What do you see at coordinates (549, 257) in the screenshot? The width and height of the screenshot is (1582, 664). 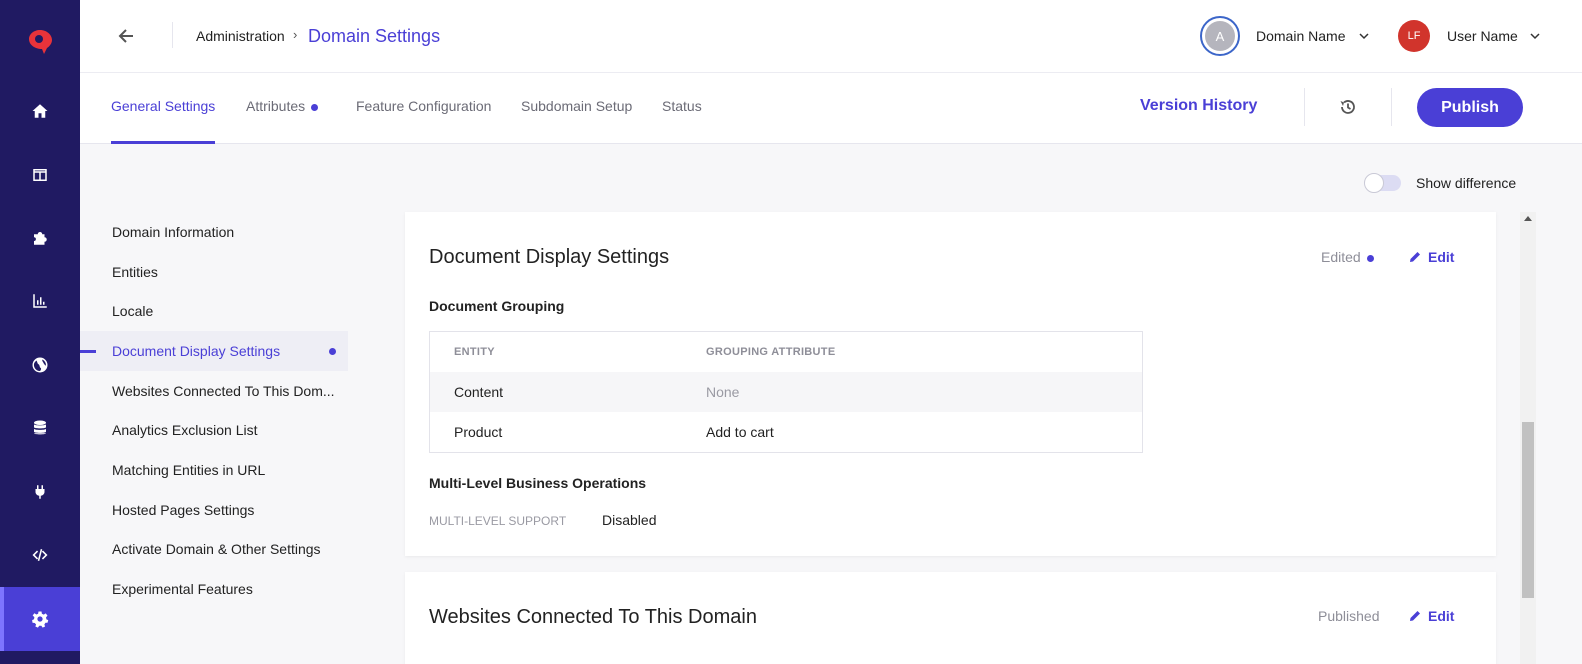 I see `card-title: Document Display Settings` at bounding box center [549, 257].